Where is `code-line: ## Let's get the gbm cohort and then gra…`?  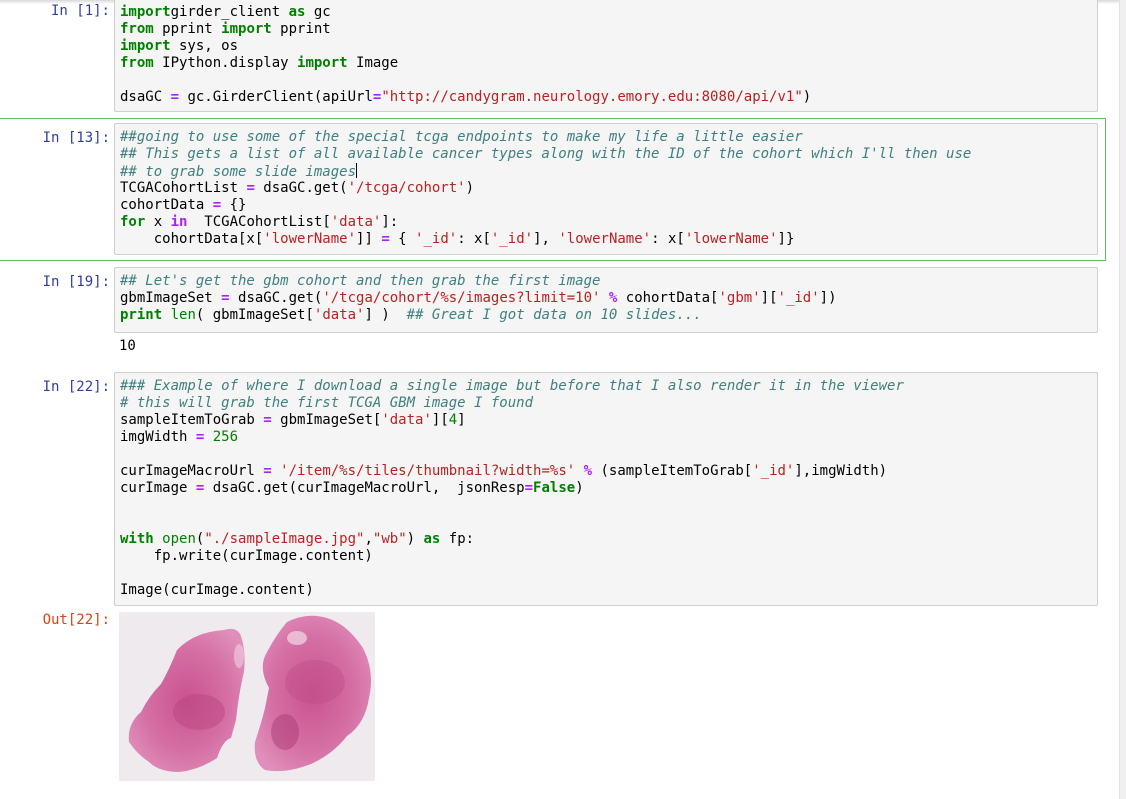
code-line: ## Let's get the gbm cohort and then gra… is located at coordinates (360, 281).